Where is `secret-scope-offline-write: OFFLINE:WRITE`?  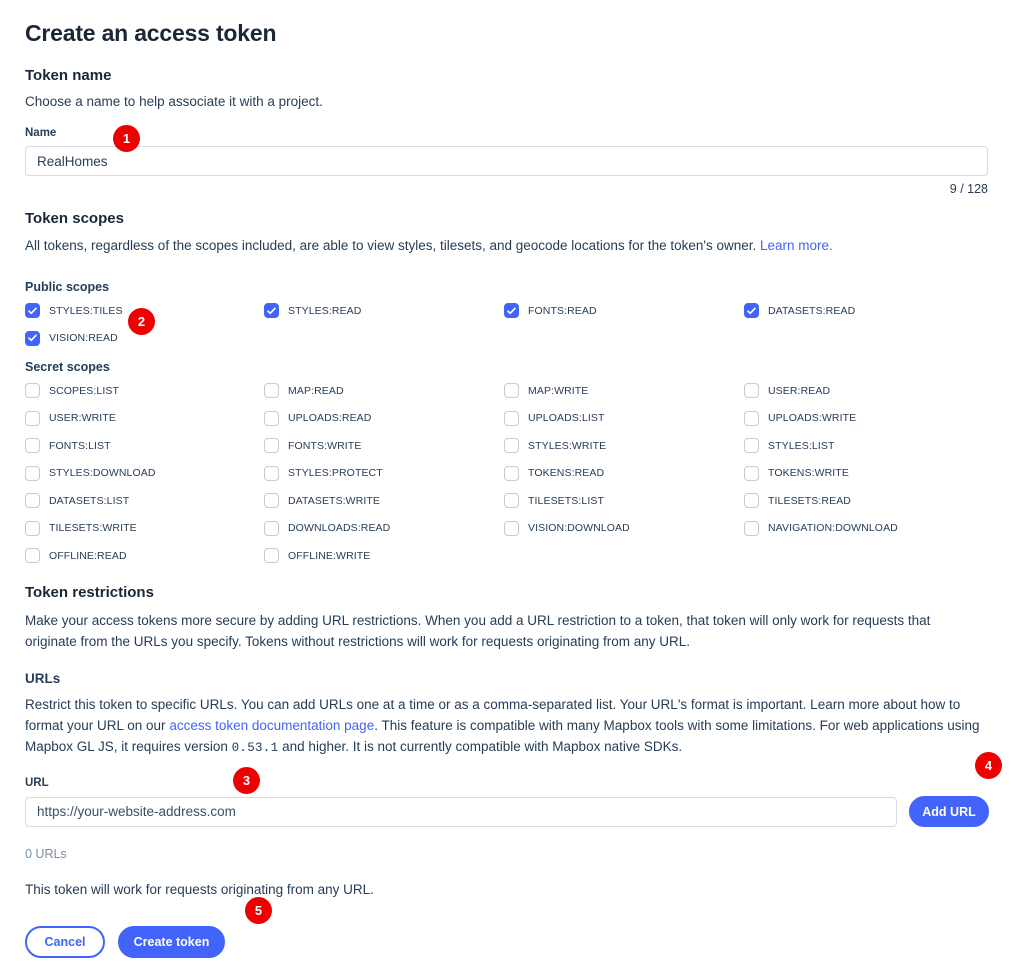 secret-scope-offline-write: OFFLINE:WRITE is located at coordinates (317, 555).